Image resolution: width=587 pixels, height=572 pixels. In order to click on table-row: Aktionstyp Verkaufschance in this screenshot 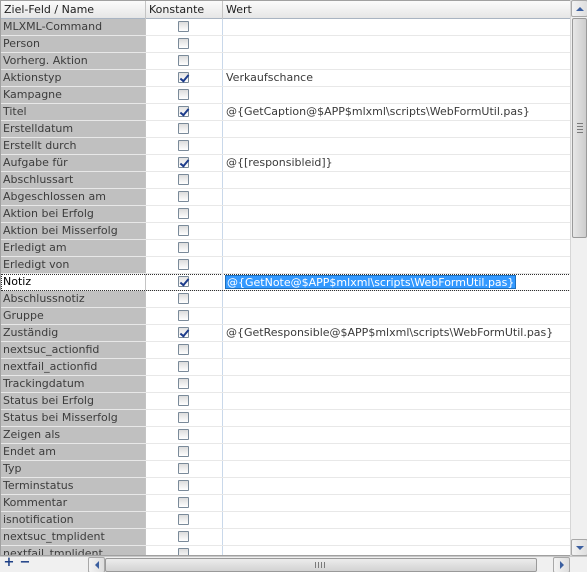, I will do `click(285, 78)`.